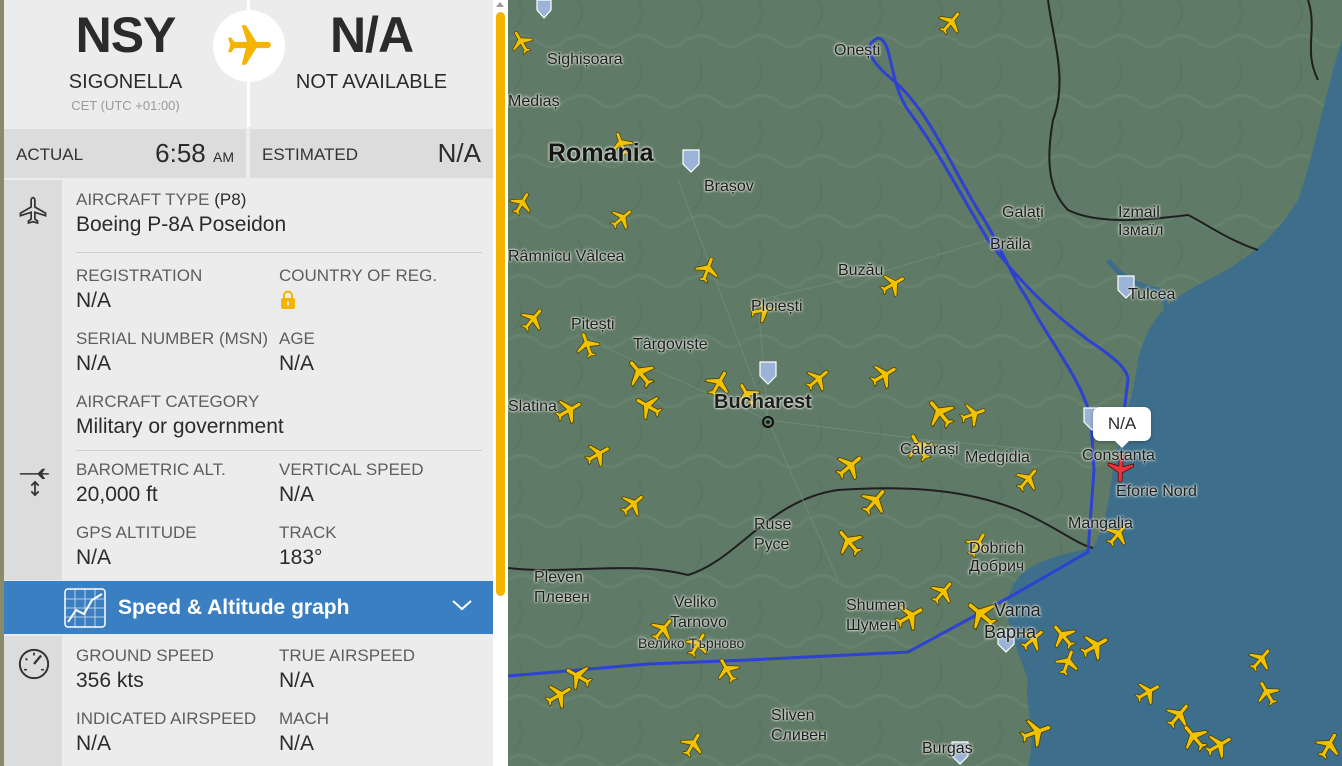 The height and width of the screenshot is (766, 1342). Describe the element at coordinates (997, 548) in the screenshot. I see `map-label-dobrich: Dobrich` at that location.